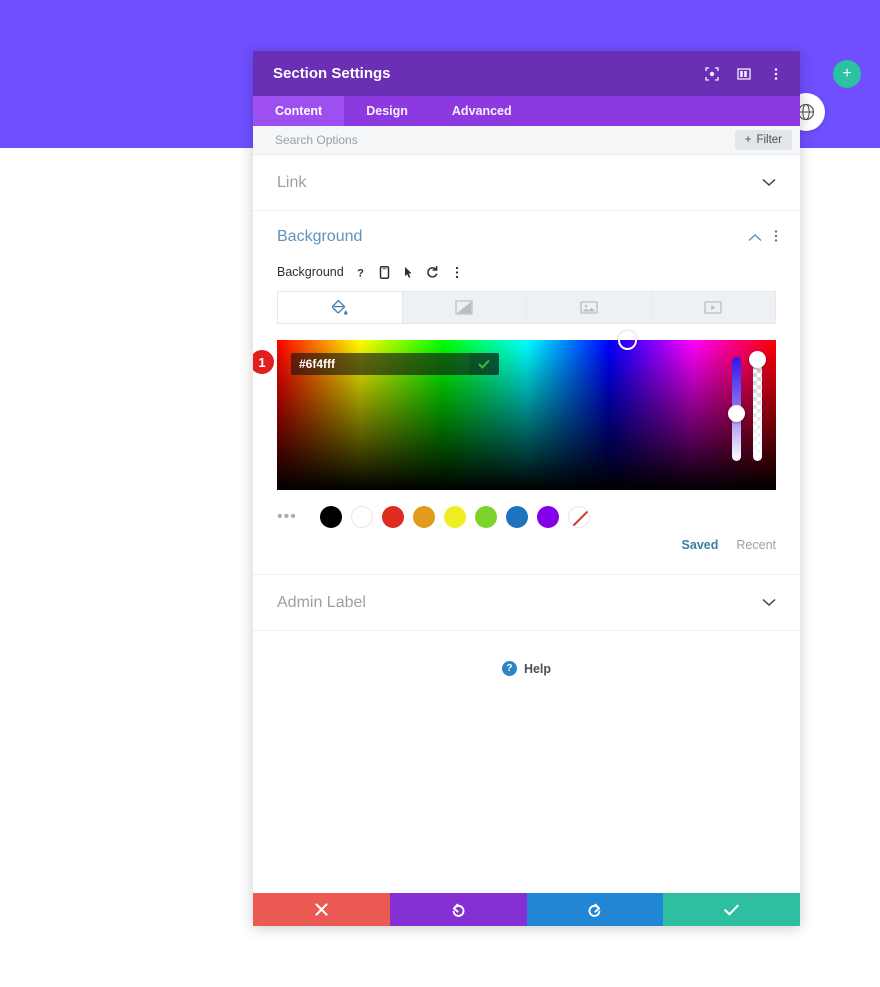  I want to click on search-input, so click(505, 140).